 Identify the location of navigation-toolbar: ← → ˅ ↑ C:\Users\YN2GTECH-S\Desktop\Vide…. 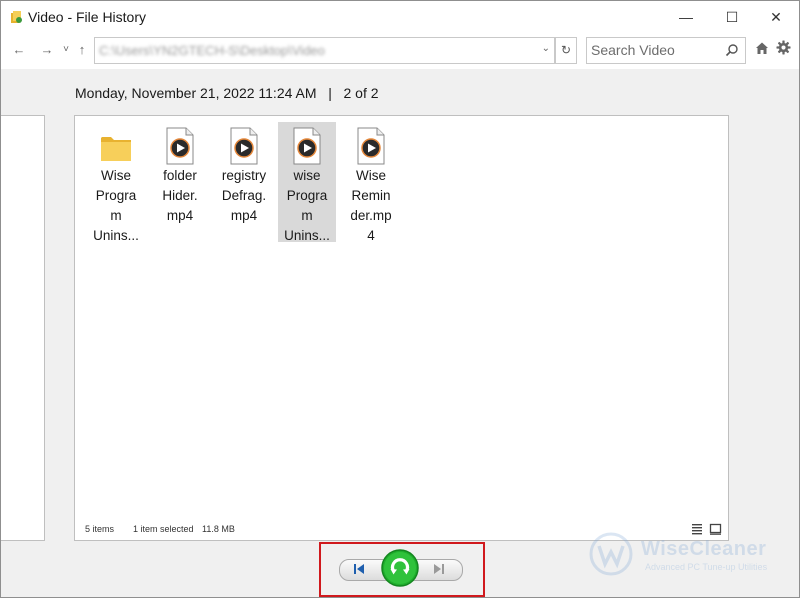
(400, 51).